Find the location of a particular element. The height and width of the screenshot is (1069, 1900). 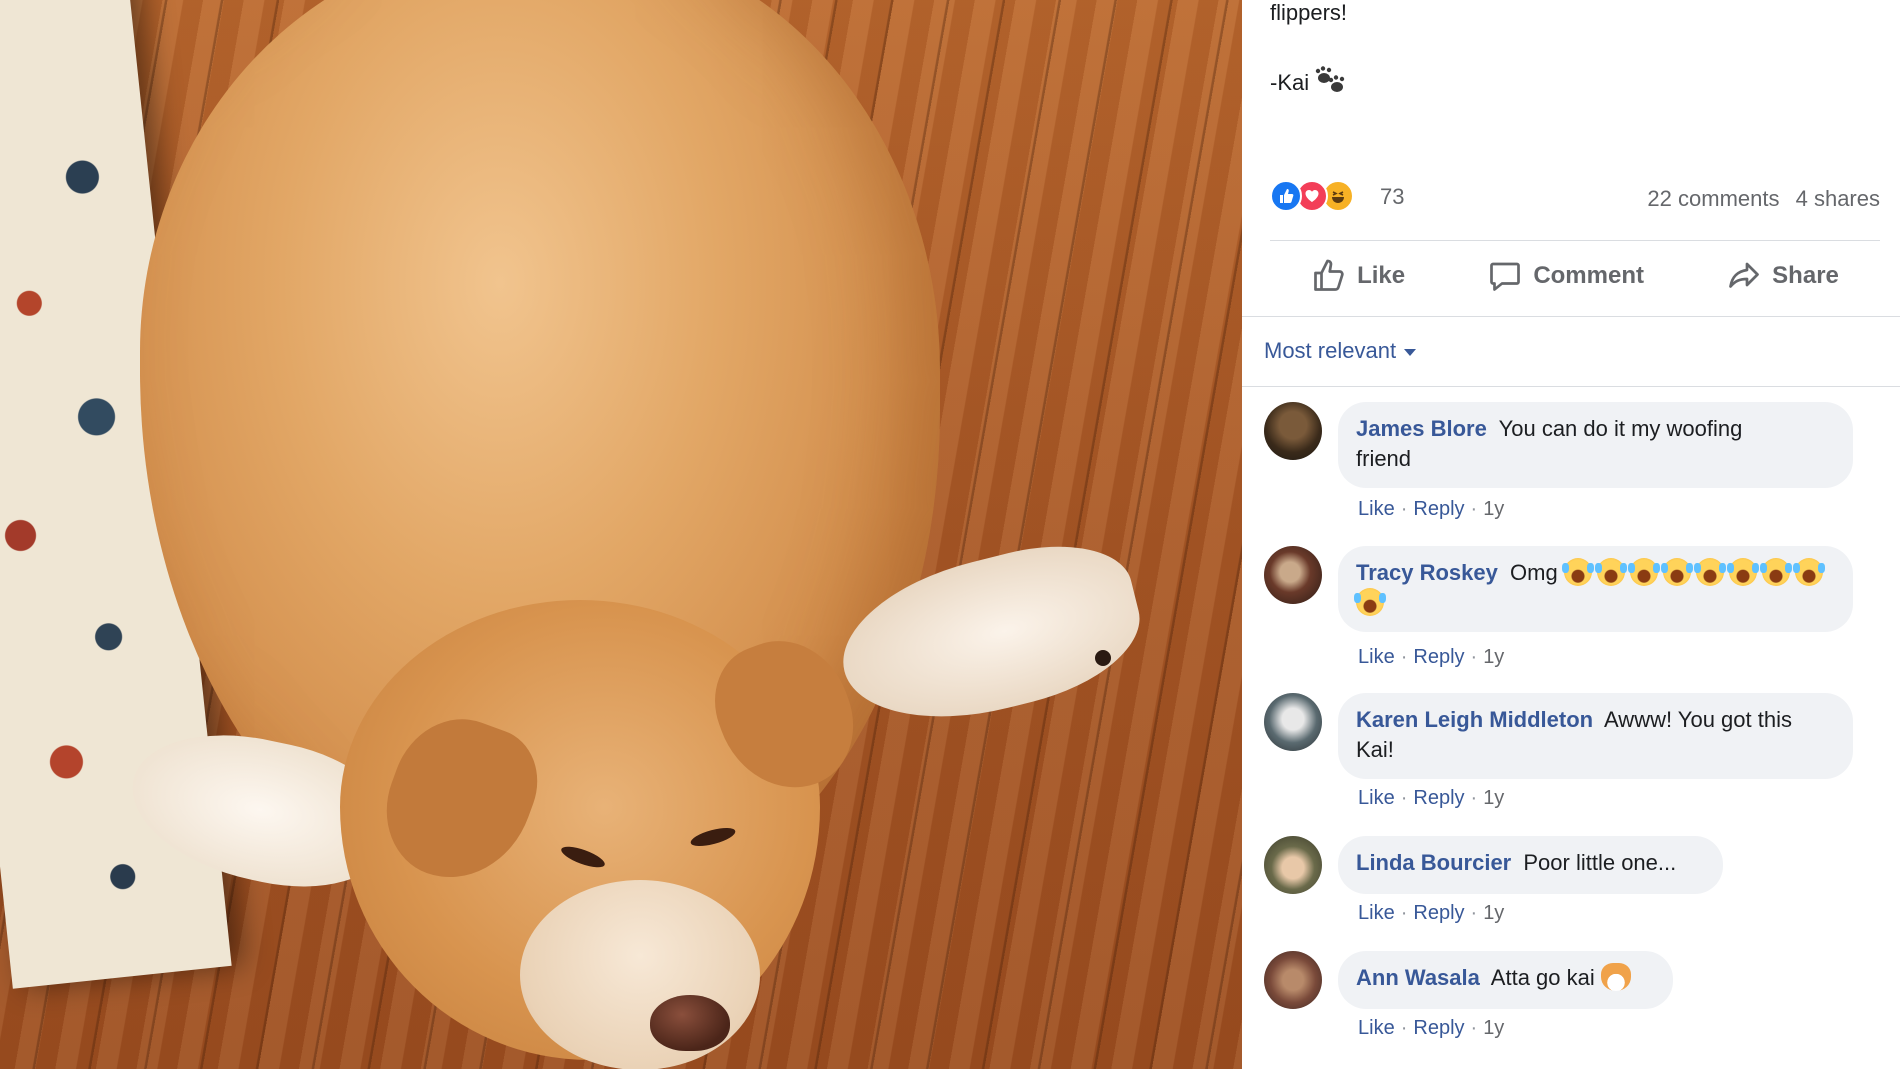

share-label: Share is located at coordinates (1805, 275).